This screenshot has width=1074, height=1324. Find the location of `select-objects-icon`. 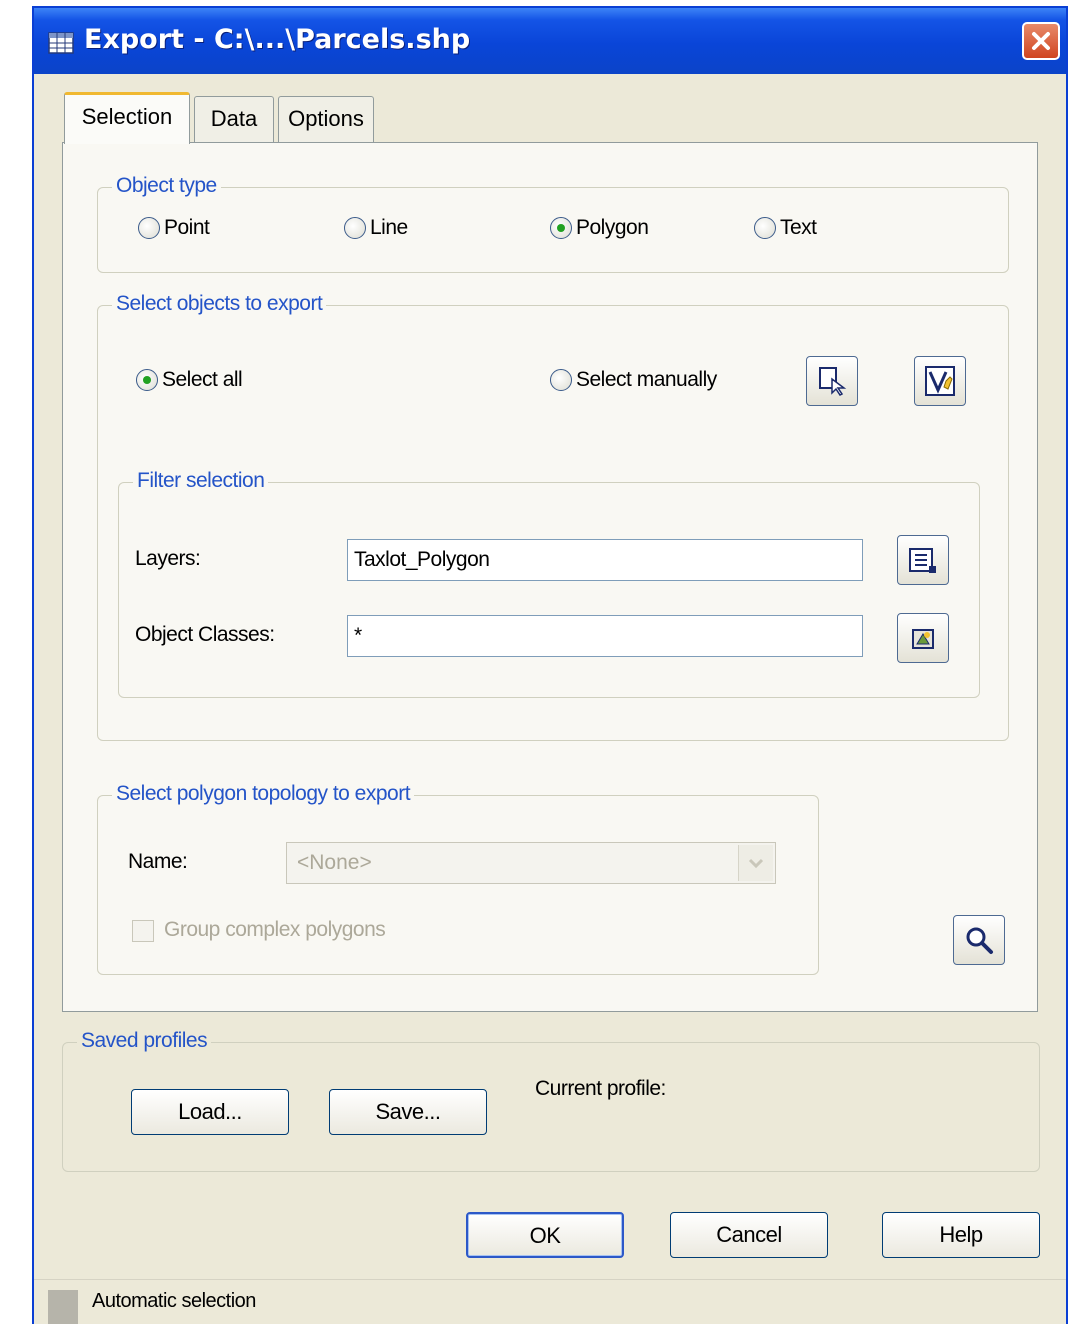

select-objects-icon is located at coordinates (833, 381).